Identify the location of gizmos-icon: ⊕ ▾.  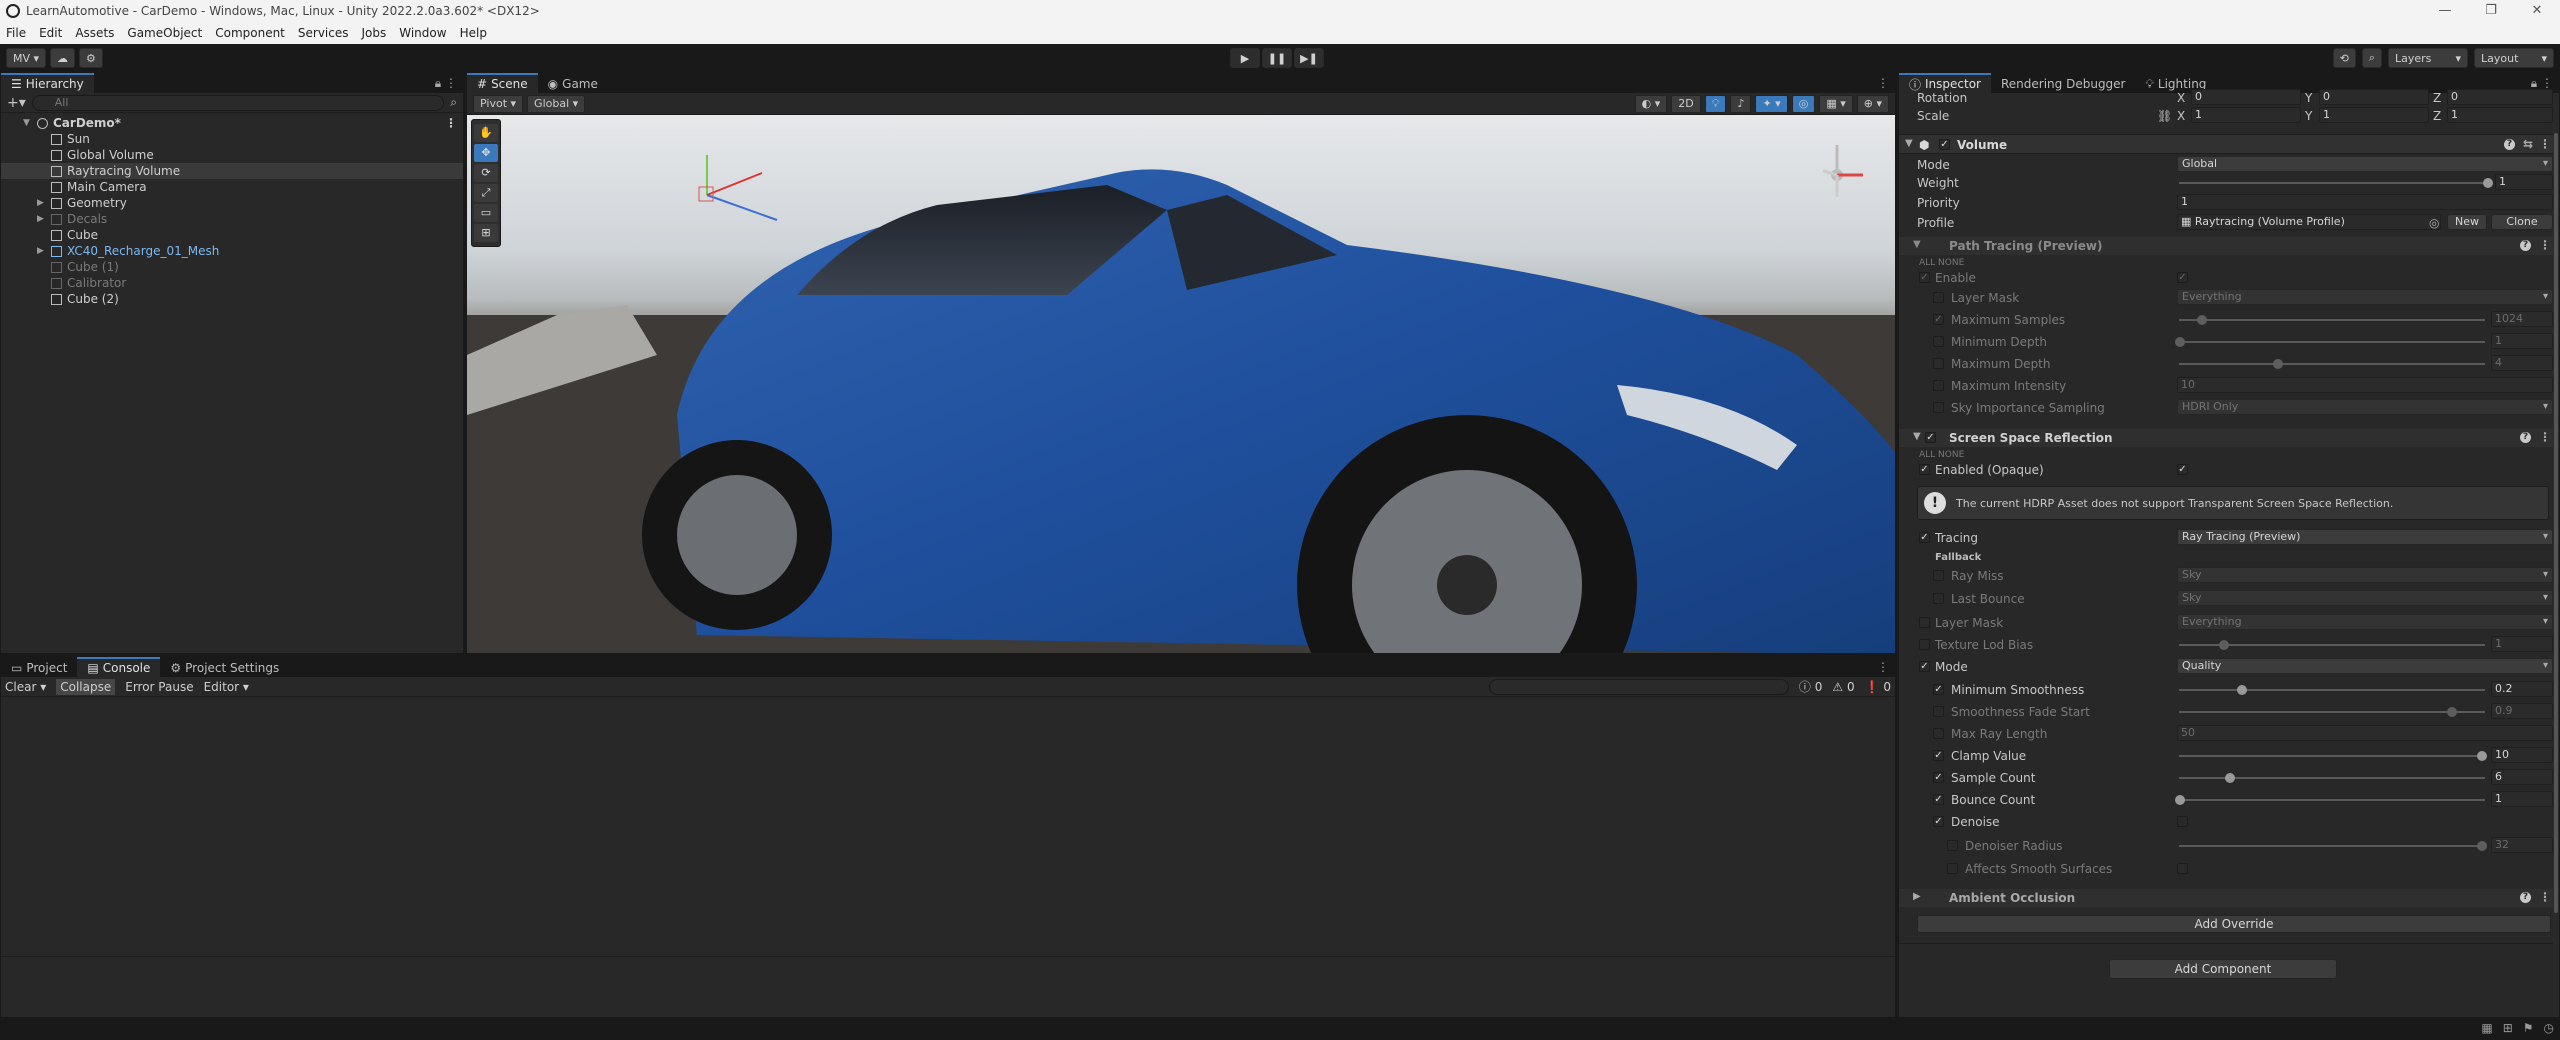
(1872, 103).